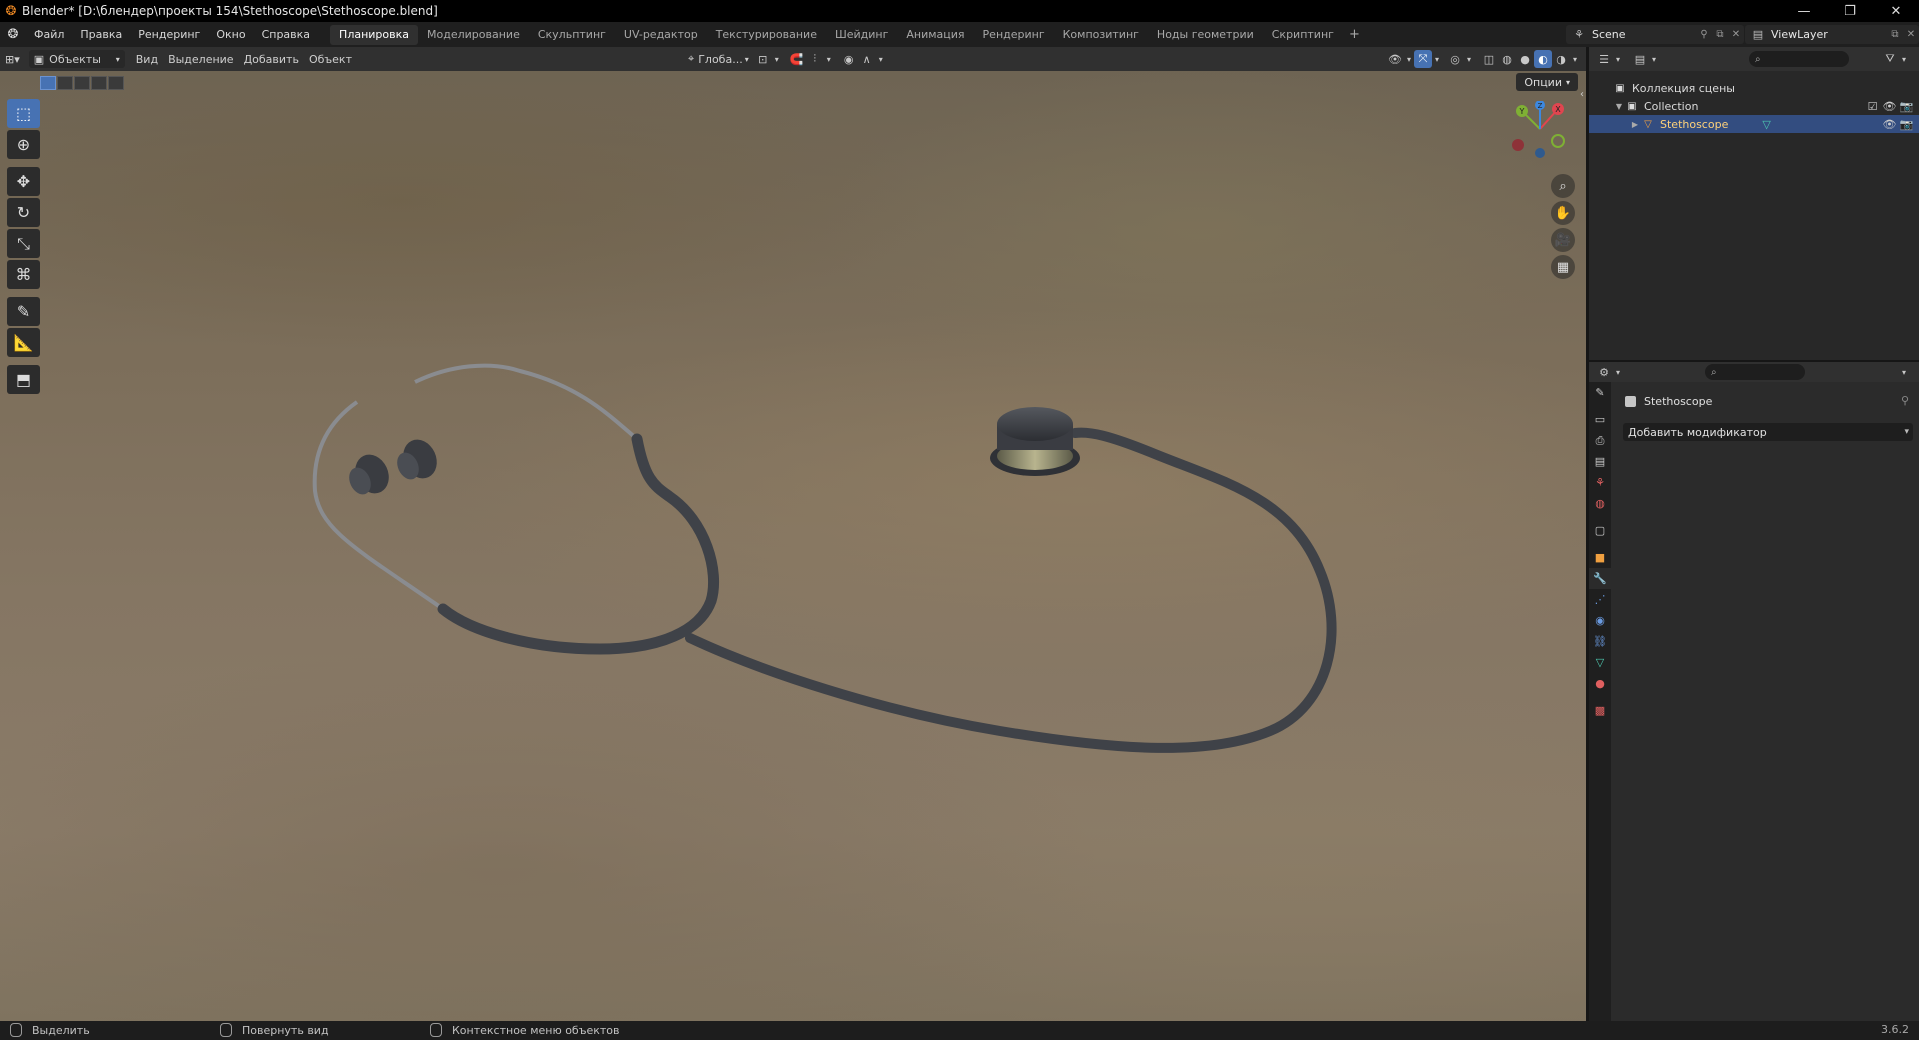 Image resolution: width=1919 pixels, height=1040 pixels. I want to click on tab-compositing: Композитинг, so click(1101, 35).